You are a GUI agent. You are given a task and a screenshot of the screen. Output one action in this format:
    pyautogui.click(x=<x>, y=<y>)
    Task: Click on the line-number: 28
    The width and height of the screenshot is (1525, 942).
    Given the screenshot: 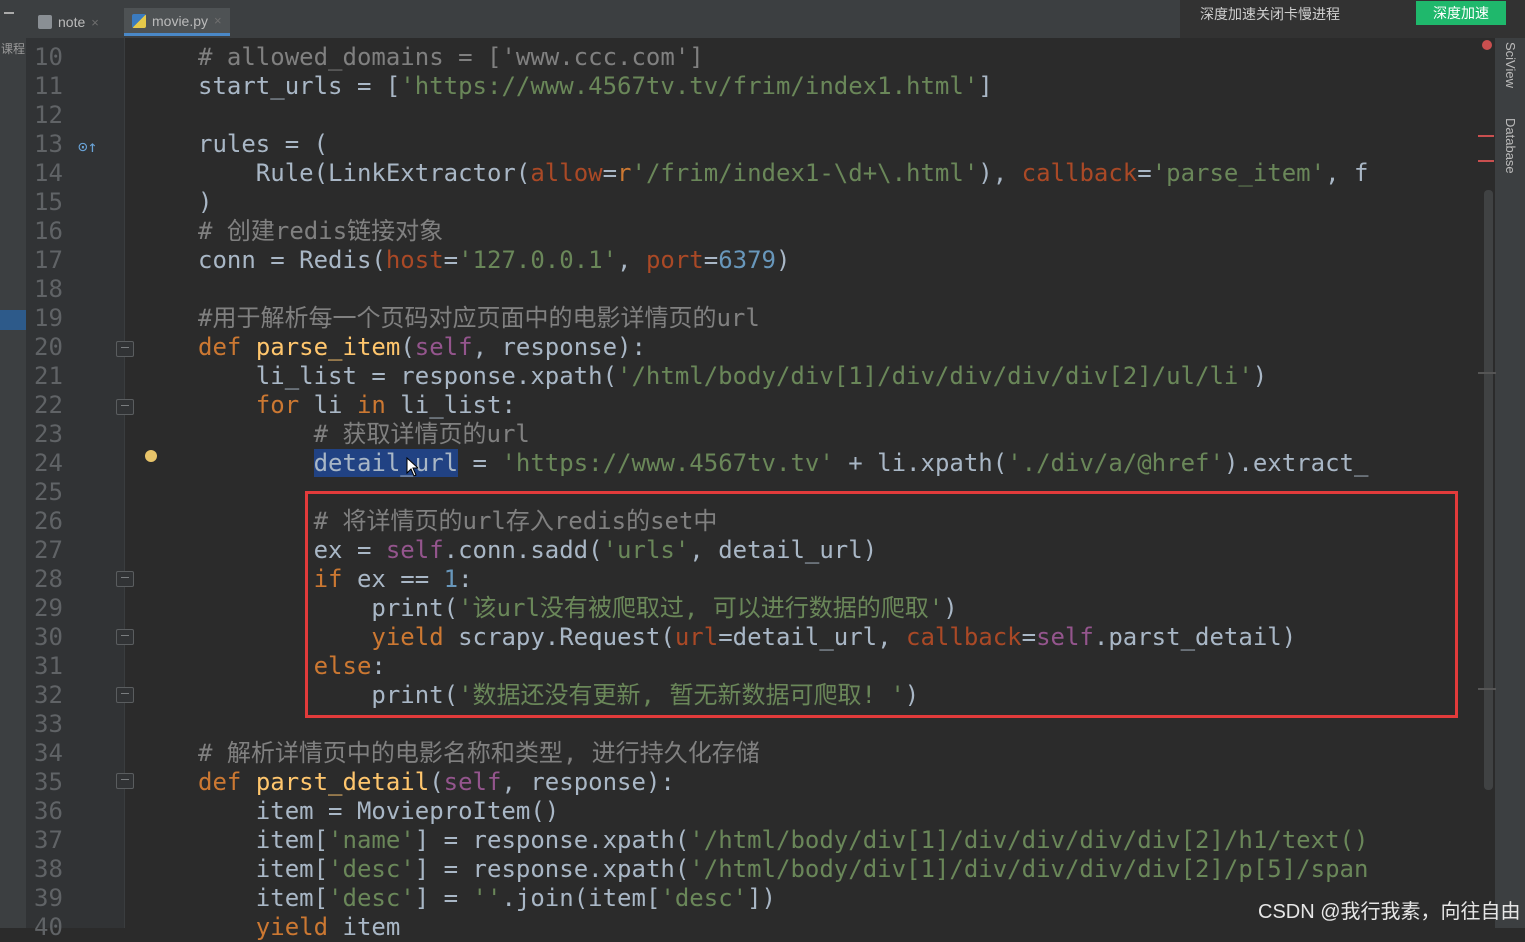 What is the action you would take?
    pyautogui.click(x=48, y=579)
    